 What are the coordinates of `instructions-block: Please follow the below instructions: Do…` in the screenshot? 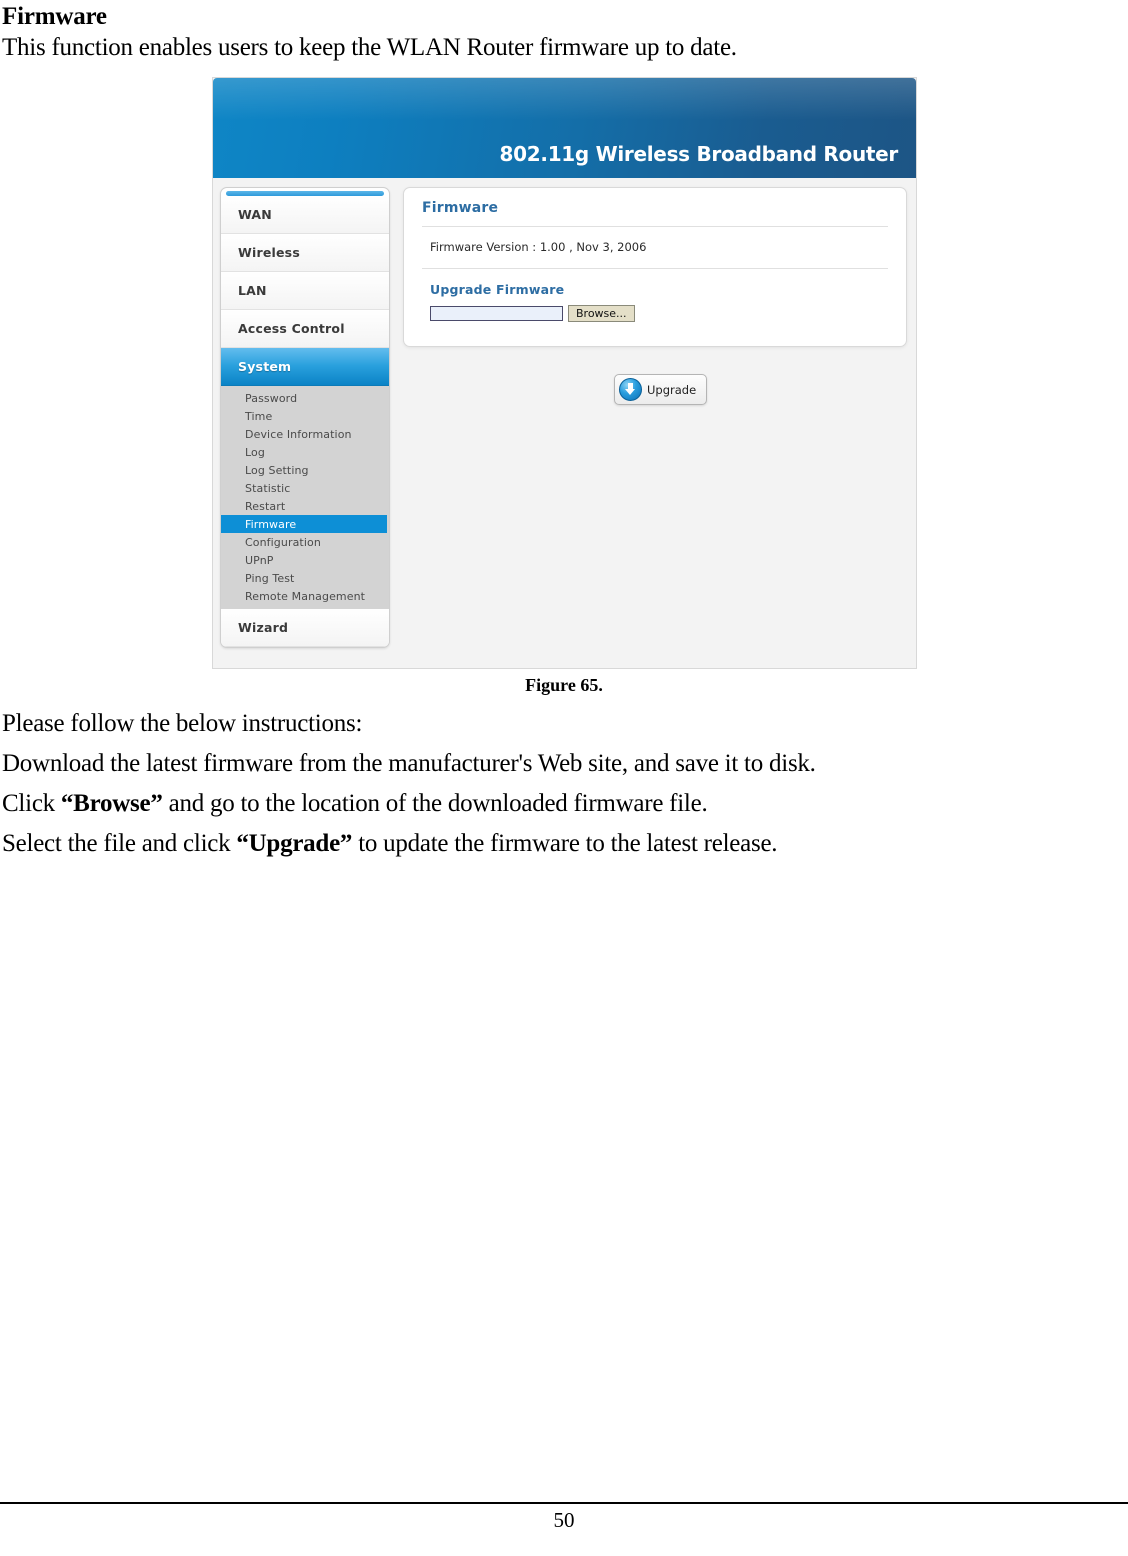 It's located at (564, 784).